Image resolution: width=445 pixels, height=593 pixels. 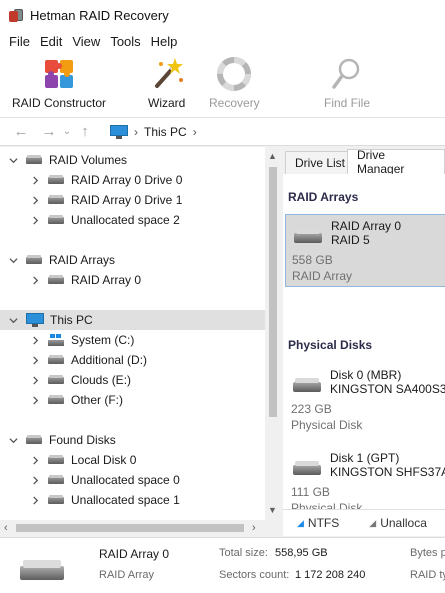 I want to click on raid-array-type: RAID Array, so click(x=322, y=276).